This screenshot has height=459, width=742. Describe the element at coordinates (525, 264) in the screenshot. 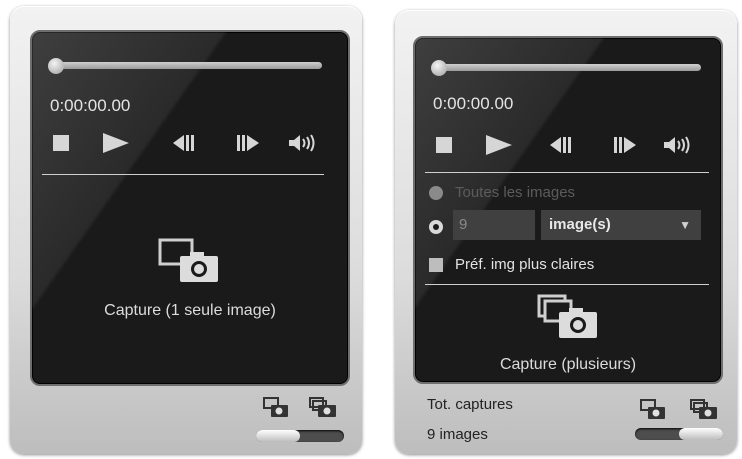

I see `brighter-images-label: Préf. img plus claires` at that location.